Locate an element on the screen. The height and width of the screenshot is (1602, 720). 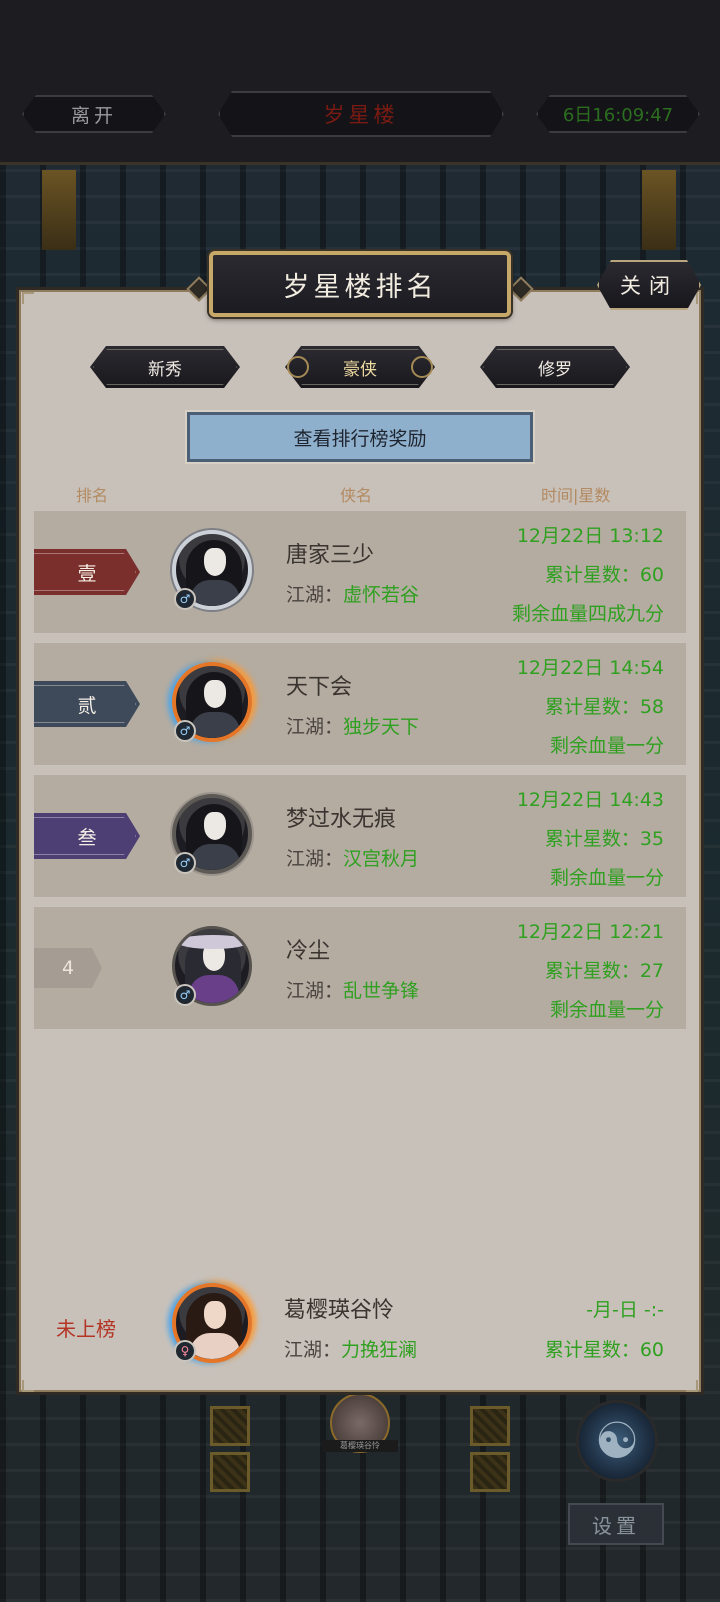
record-time: 12月22日 14:54 is located at coordinates (590, 668).